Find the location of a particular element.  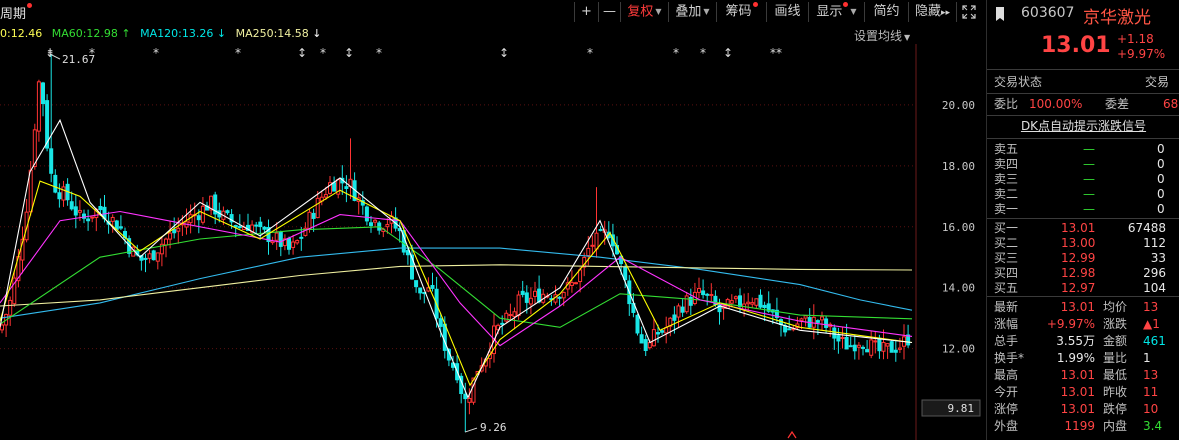

stat-label: 最低 is located at coordinates (1115, 375).